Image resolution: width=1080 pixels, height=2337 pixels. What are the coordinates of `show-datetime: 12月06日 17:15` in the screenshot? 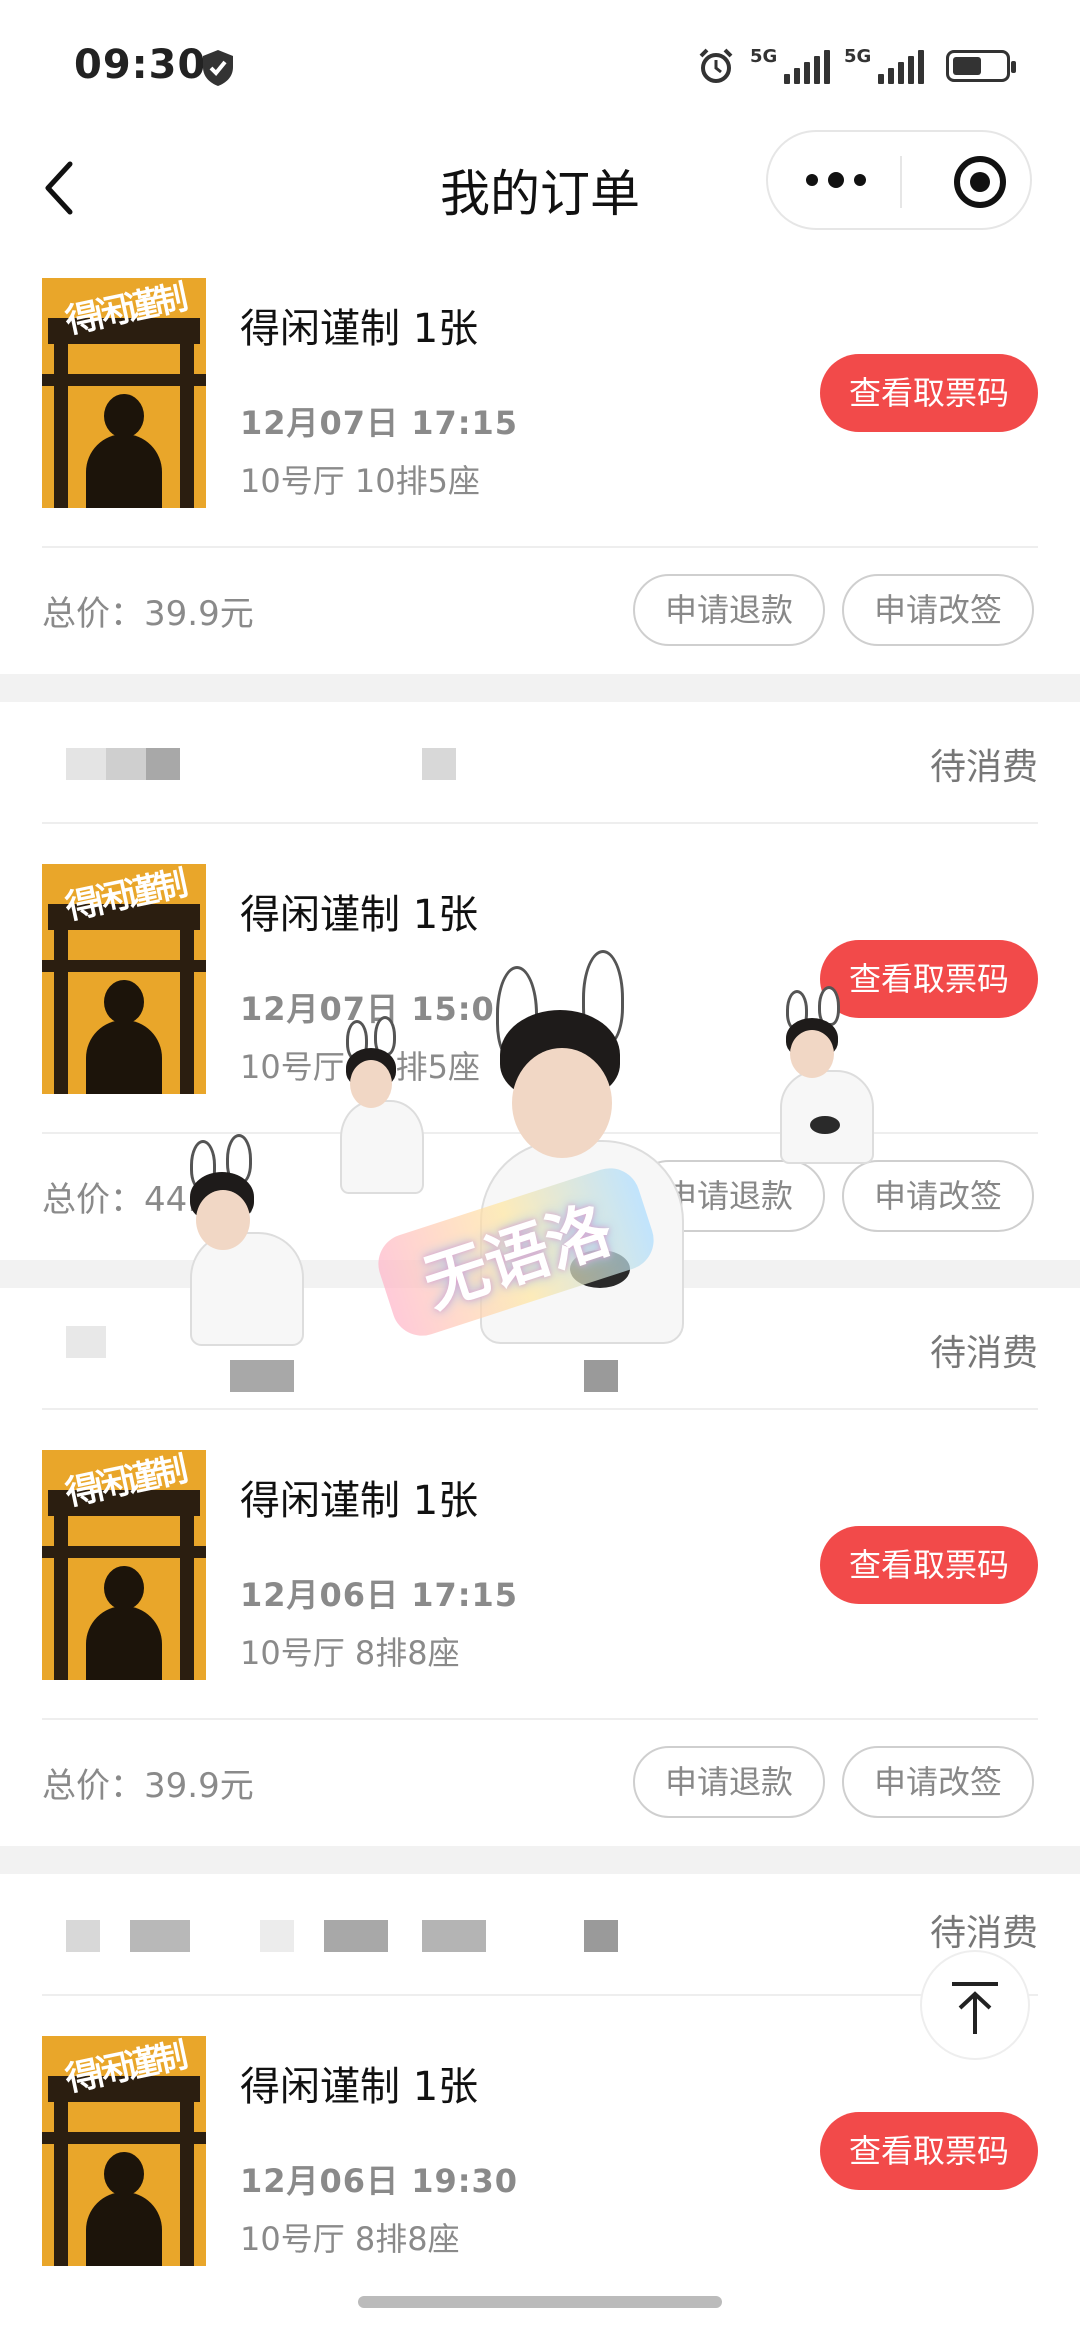 It's located at (379, 1595).